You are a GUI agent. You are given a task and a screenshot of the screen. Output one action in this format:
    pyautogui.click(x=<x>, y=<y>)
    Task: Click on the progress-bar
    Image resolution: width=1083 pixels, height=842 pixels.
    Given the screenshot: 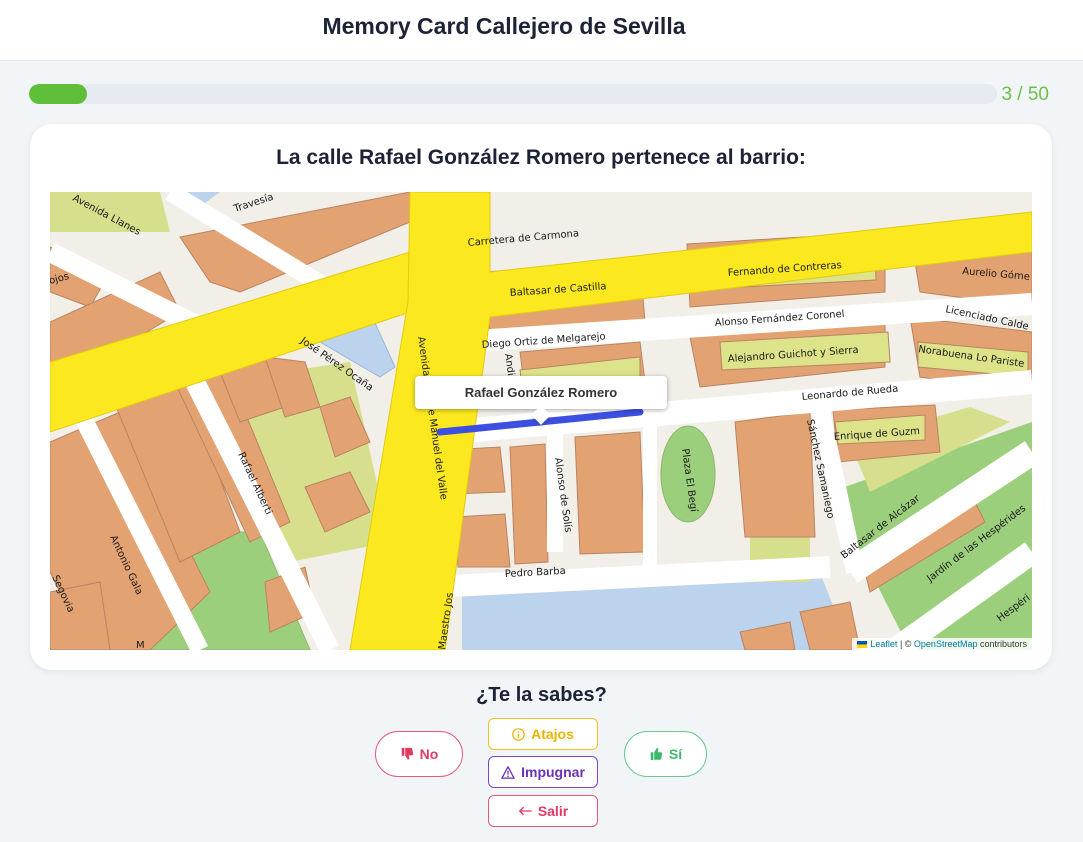 What is the action you would take?
    pyautogui.click(x=513, y=94)
    